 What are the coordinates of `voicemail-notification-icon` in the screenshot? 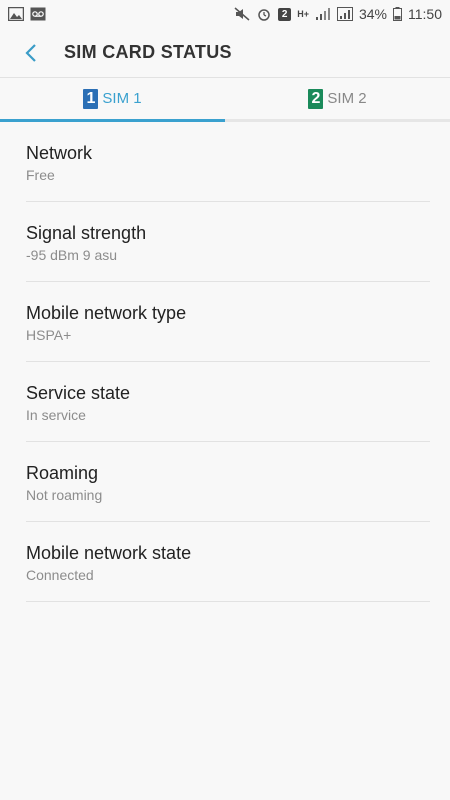 It's located at (38, 14).